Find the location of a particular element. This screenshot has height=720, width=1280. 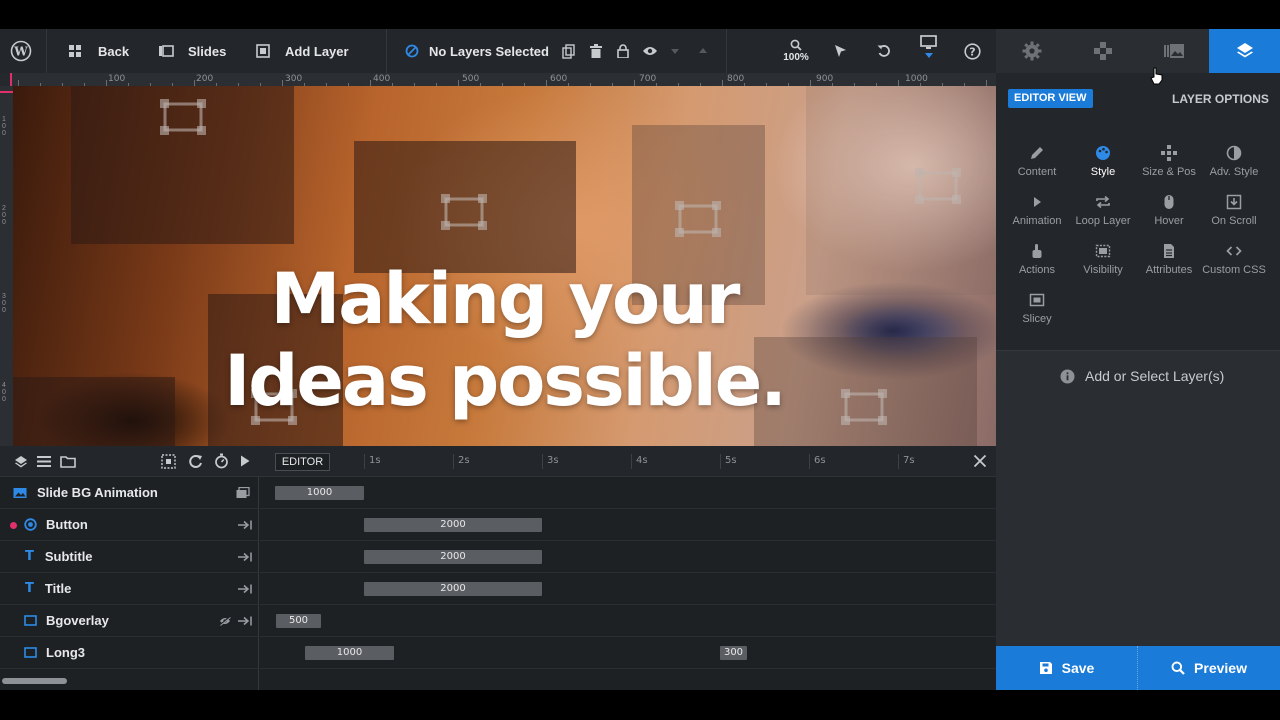

timeline-header: EDITOR 1s 2s 3s 4s 5s 6s 7s is located at coordinates (498, 461).